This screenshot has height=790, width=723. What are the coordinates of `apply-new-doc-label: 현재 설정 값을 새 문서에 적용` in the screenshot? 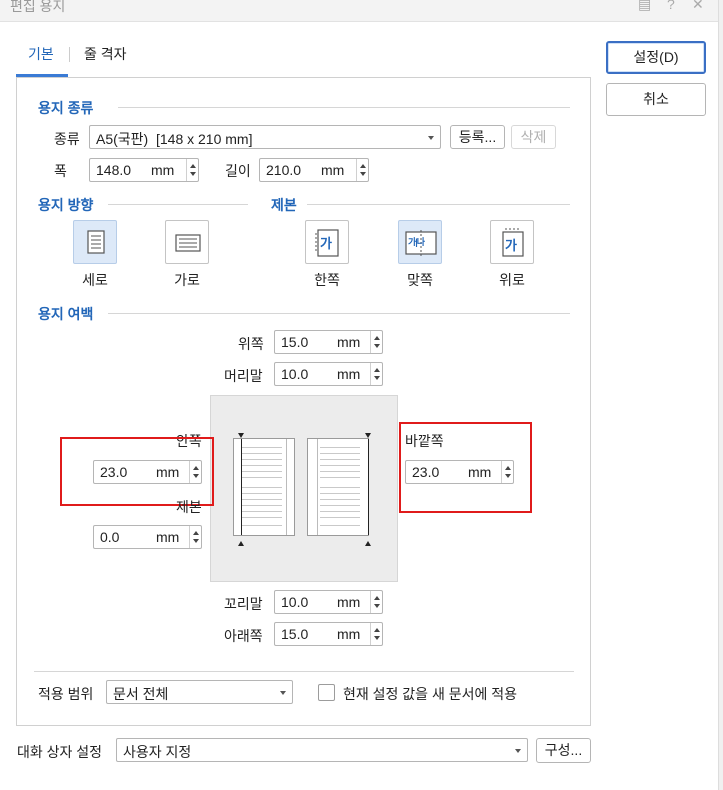 It's located at (430, 694).